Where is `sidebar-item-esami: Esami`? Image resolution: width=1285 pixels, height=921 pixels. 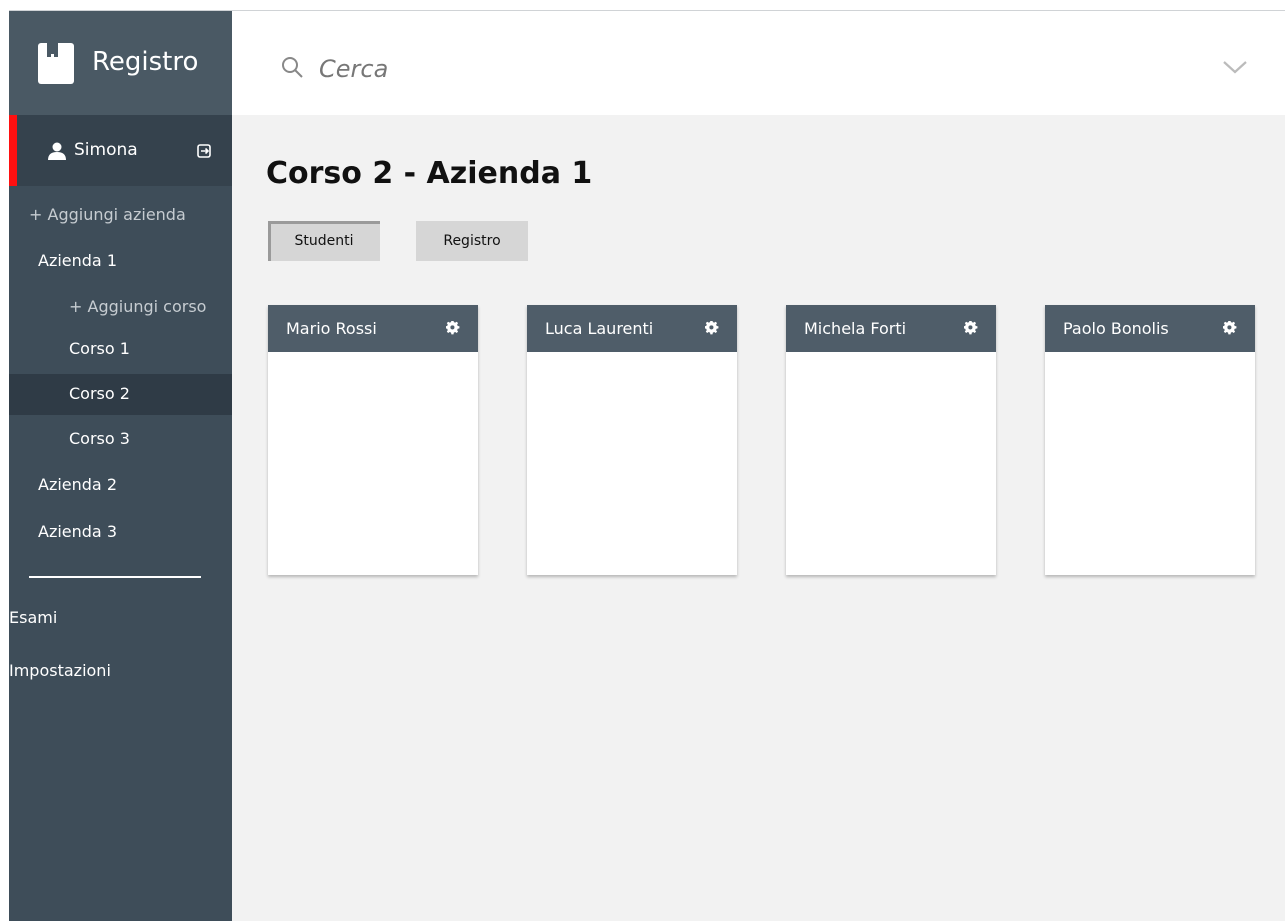
sidebar-item-esami: Esami is located at coordinates (33, 618).